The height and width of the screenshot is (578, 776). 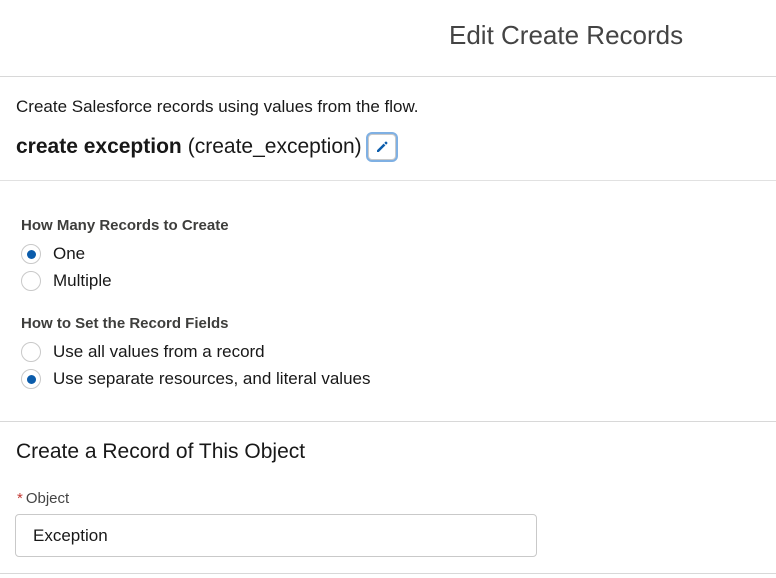 What do you see at coordinates (69, 253) in the screenshot?
I see `radio-label: One` at bounding box center [69, 253].